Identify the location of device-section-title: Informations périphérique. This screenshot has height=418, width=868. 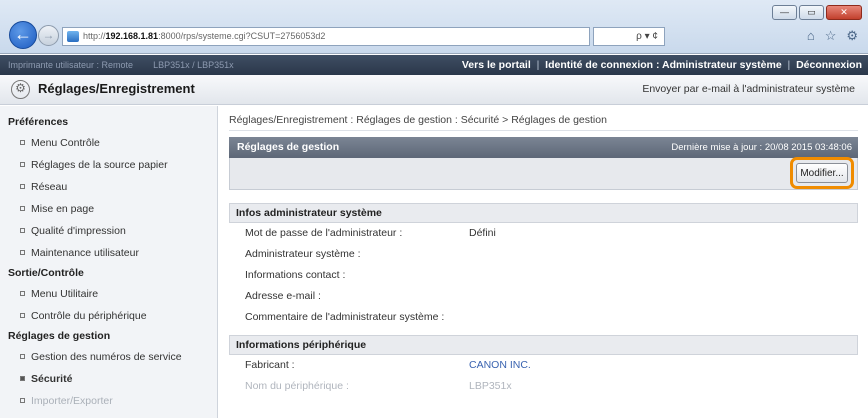
(543, 345).